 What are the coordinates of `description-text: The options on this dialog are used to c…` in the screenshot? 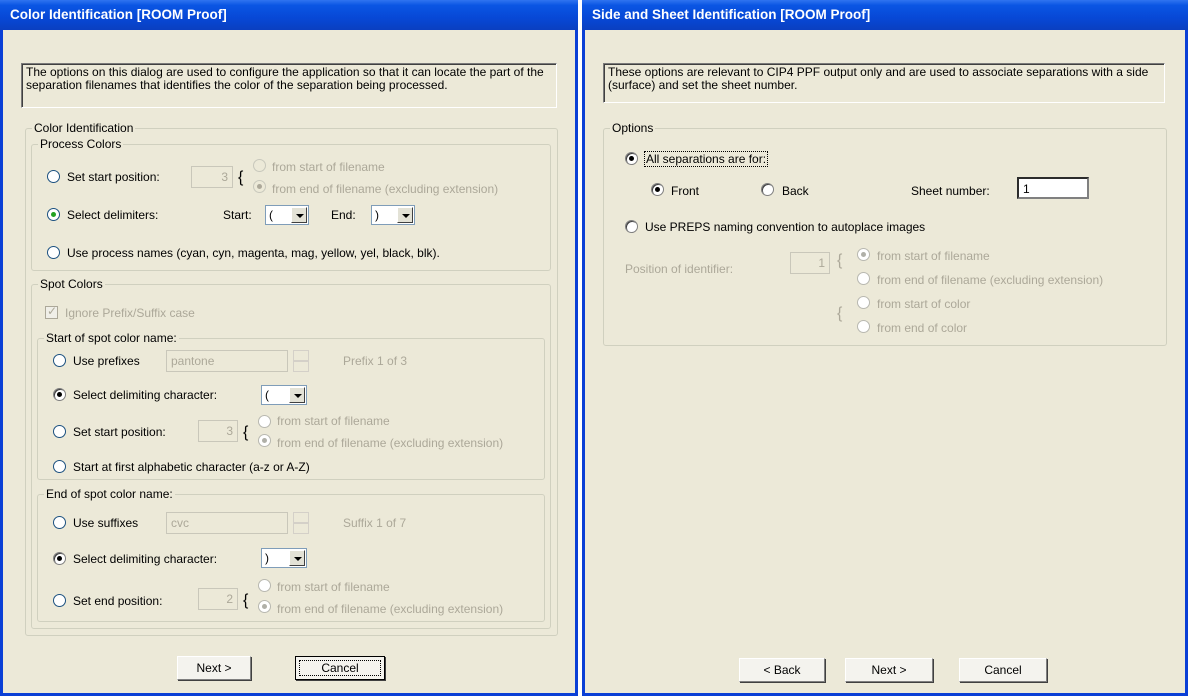 It's located at (289, 85).